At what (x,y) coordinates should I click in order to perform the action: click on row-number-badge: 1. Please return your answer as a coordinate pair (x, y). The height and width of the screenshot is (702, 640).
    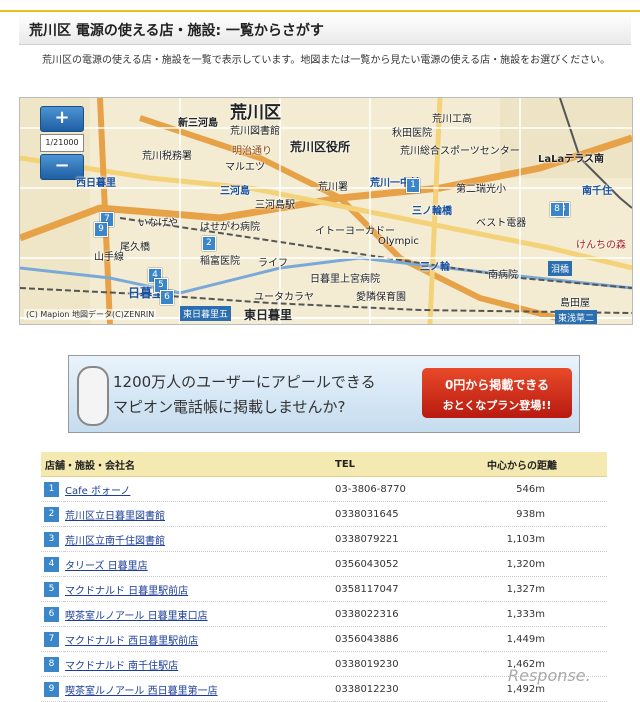
    Looking at the image, I should click on (51, 489).